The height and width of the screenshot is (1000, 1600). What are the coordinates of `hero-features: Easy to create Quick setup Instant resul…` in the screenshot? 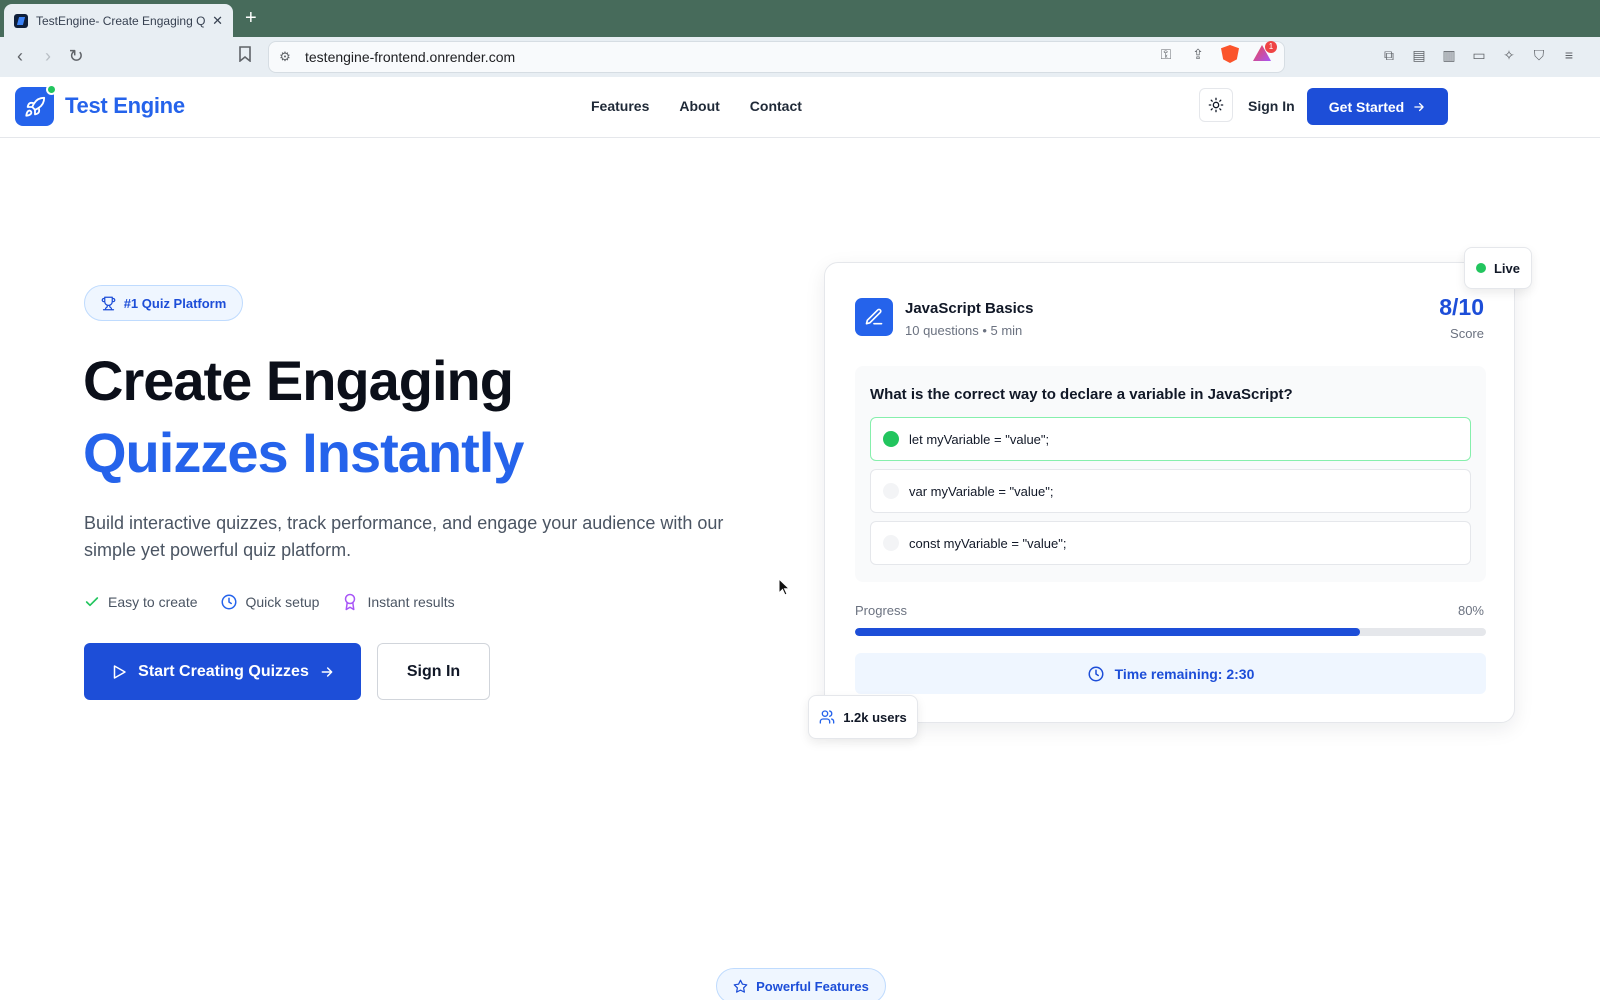 It's located at (269, 602).